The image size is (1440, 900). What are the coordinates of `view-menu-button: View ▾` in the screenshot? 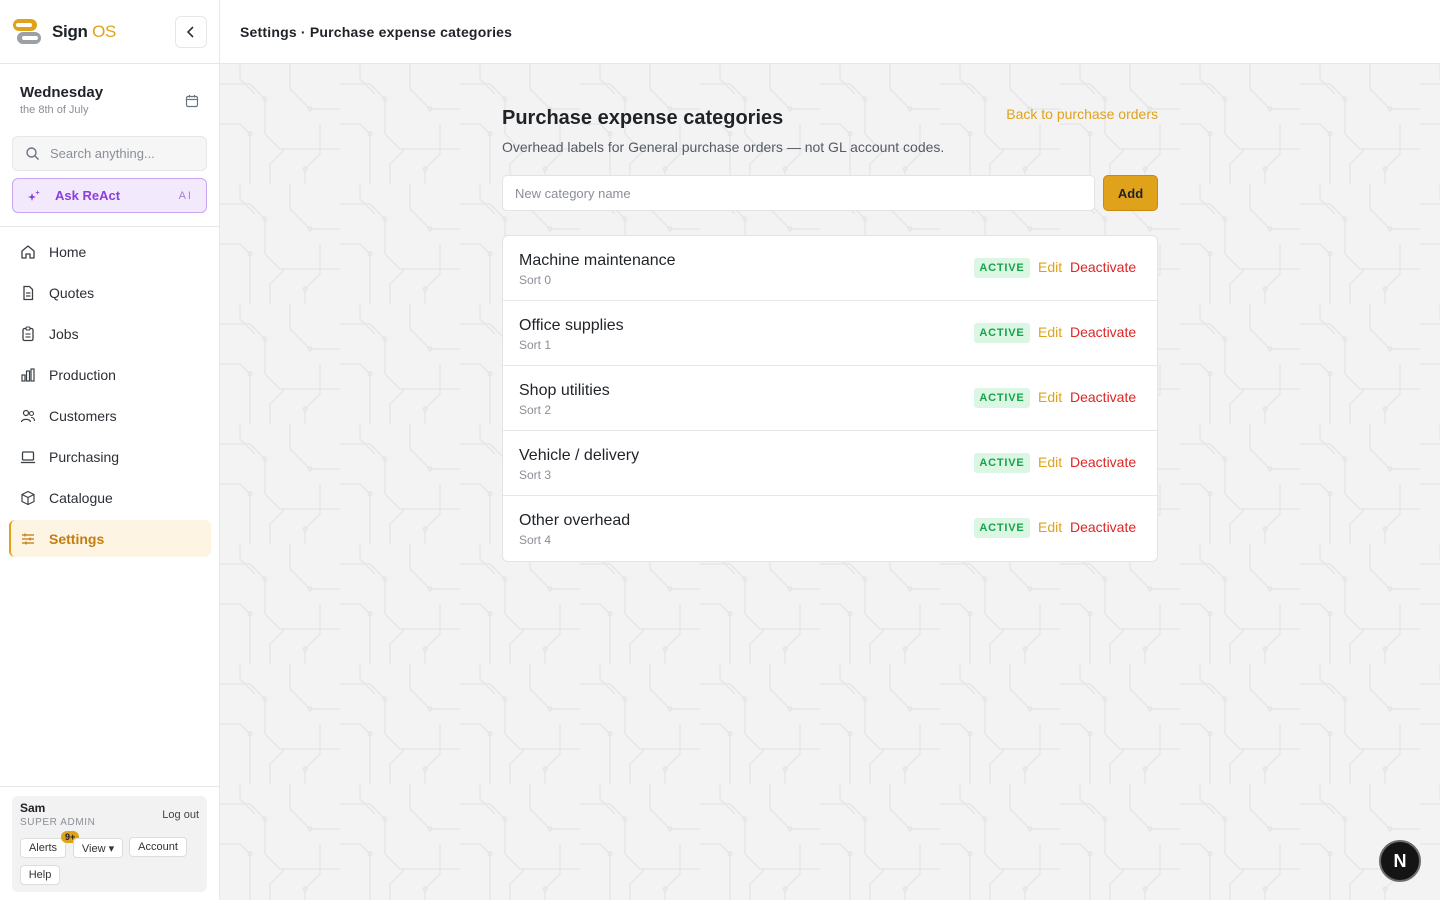 It's located at (98, 848).